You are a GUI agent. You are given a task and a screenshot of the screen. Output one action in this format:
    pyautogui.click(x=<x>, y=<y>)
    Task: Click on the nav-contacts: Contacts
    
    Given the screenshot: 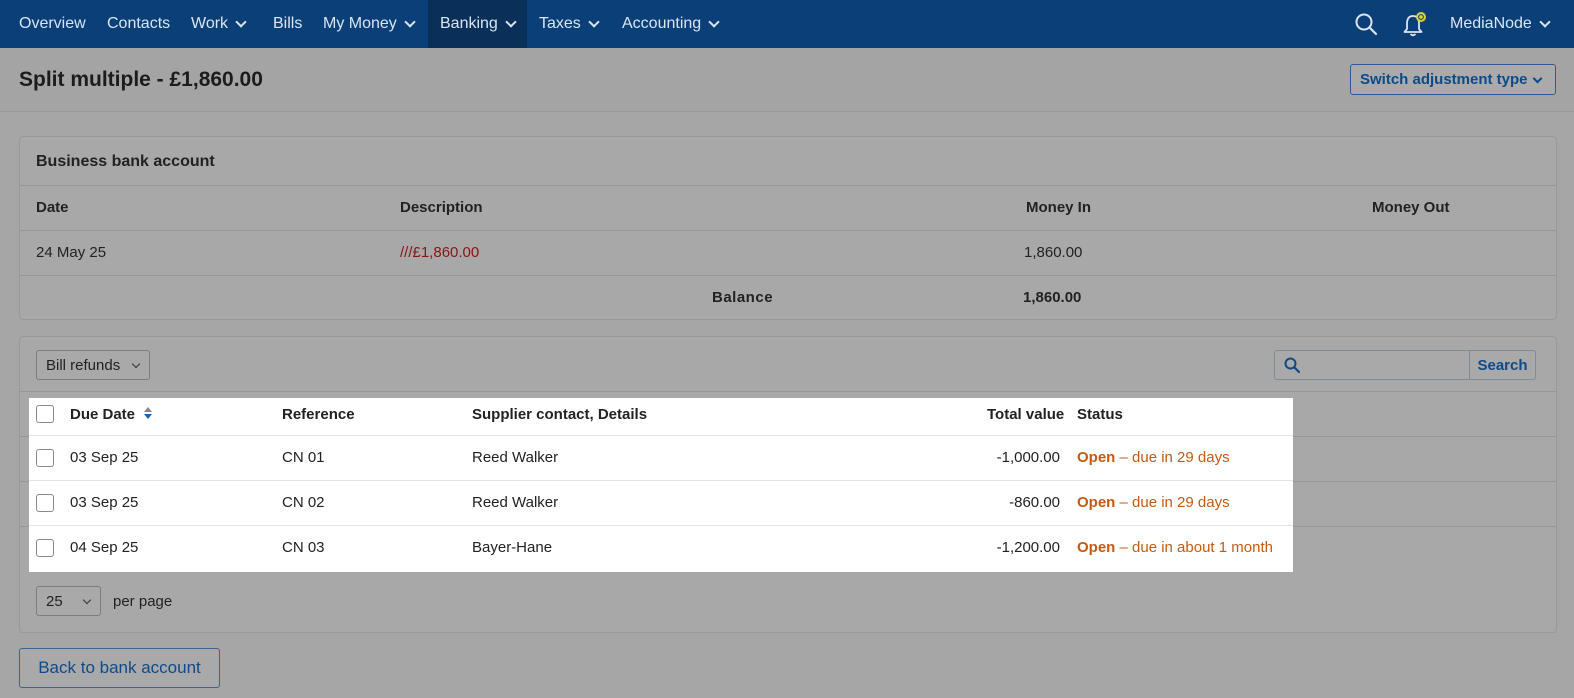 What is the action you would take?
    pyautogui.click(x=138, y=24)
    